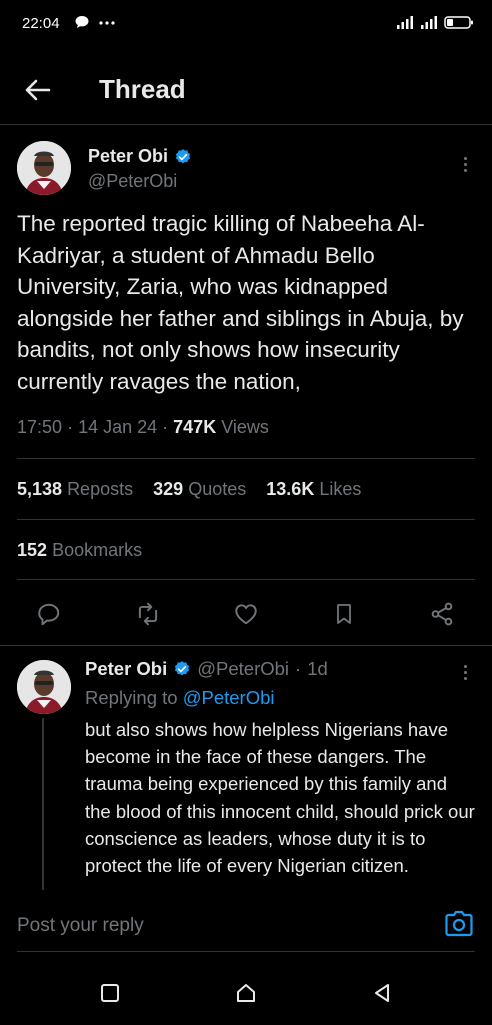  I want to click on system-nav-bar, so click(246, 993).